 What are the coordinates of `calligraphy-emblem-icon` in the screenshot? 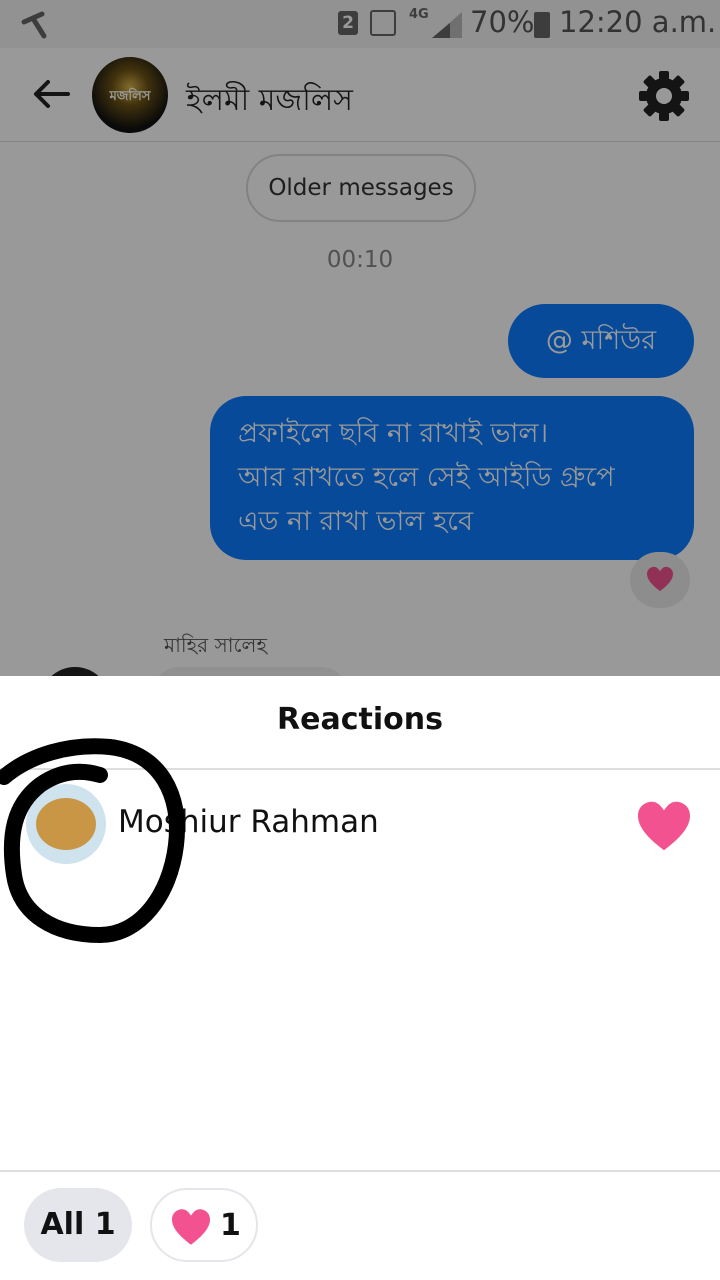 It's located at (66, 824).